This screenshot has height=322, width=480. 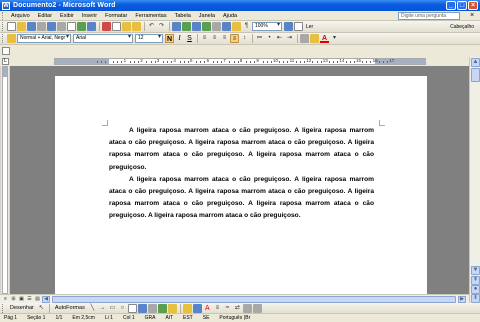 What do you see at coordinates (172, 308) in the screenshot?
I see `insert-picture-icon` at bounding box center [172, 308].